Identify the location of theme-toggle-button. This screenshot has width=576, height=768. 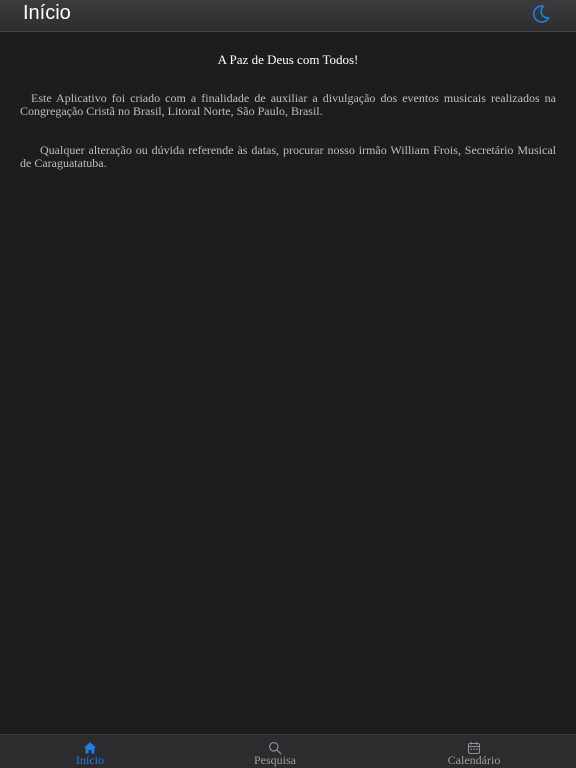
(541, 14).